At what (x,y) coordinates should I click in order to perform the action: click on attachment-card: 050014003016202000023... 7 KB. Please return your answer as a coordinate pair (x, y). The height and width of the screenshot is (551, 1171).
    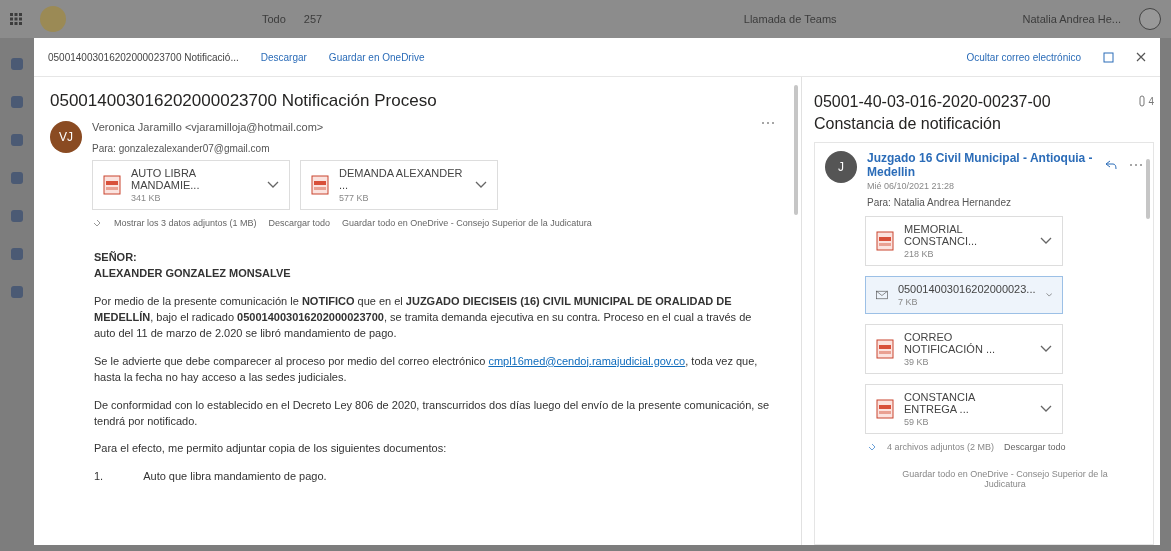
    Looking at the image, I should click on (964, 294).